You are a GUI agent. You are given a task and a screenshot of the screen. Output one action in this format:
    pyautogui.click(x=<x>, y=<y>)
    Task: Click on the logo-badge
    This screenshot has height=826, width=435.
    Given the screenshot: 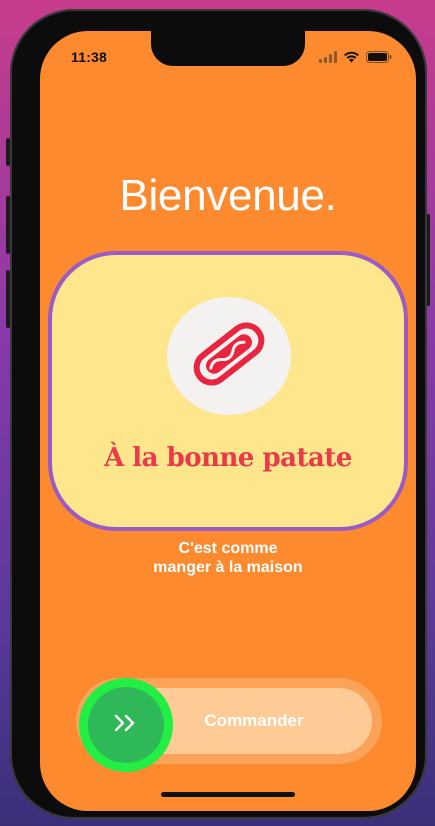 What is the action you would take?
    pyautogui.click(x=229, y=356)
    